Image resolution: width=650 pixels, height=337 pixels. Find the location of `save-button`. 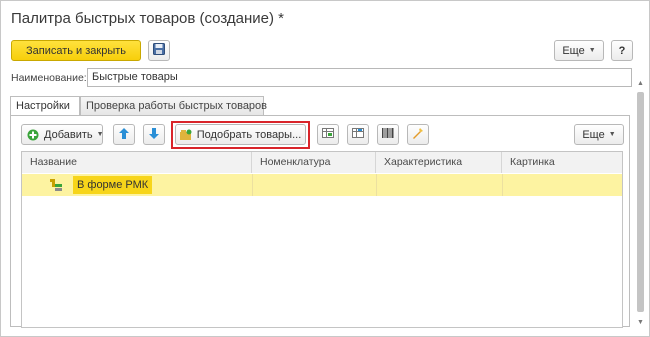

save-button is located at coordinates (159, 50).